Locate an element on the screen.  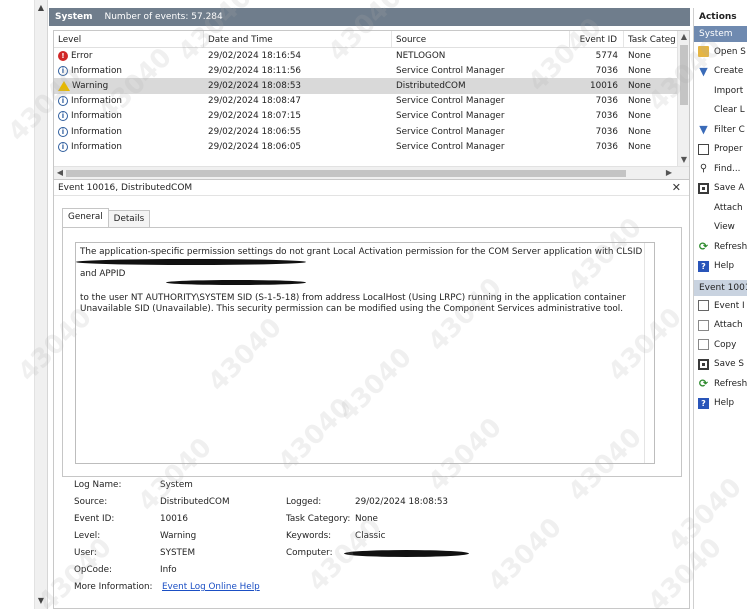
action-label: Proper is located at coordinates (728, 149).